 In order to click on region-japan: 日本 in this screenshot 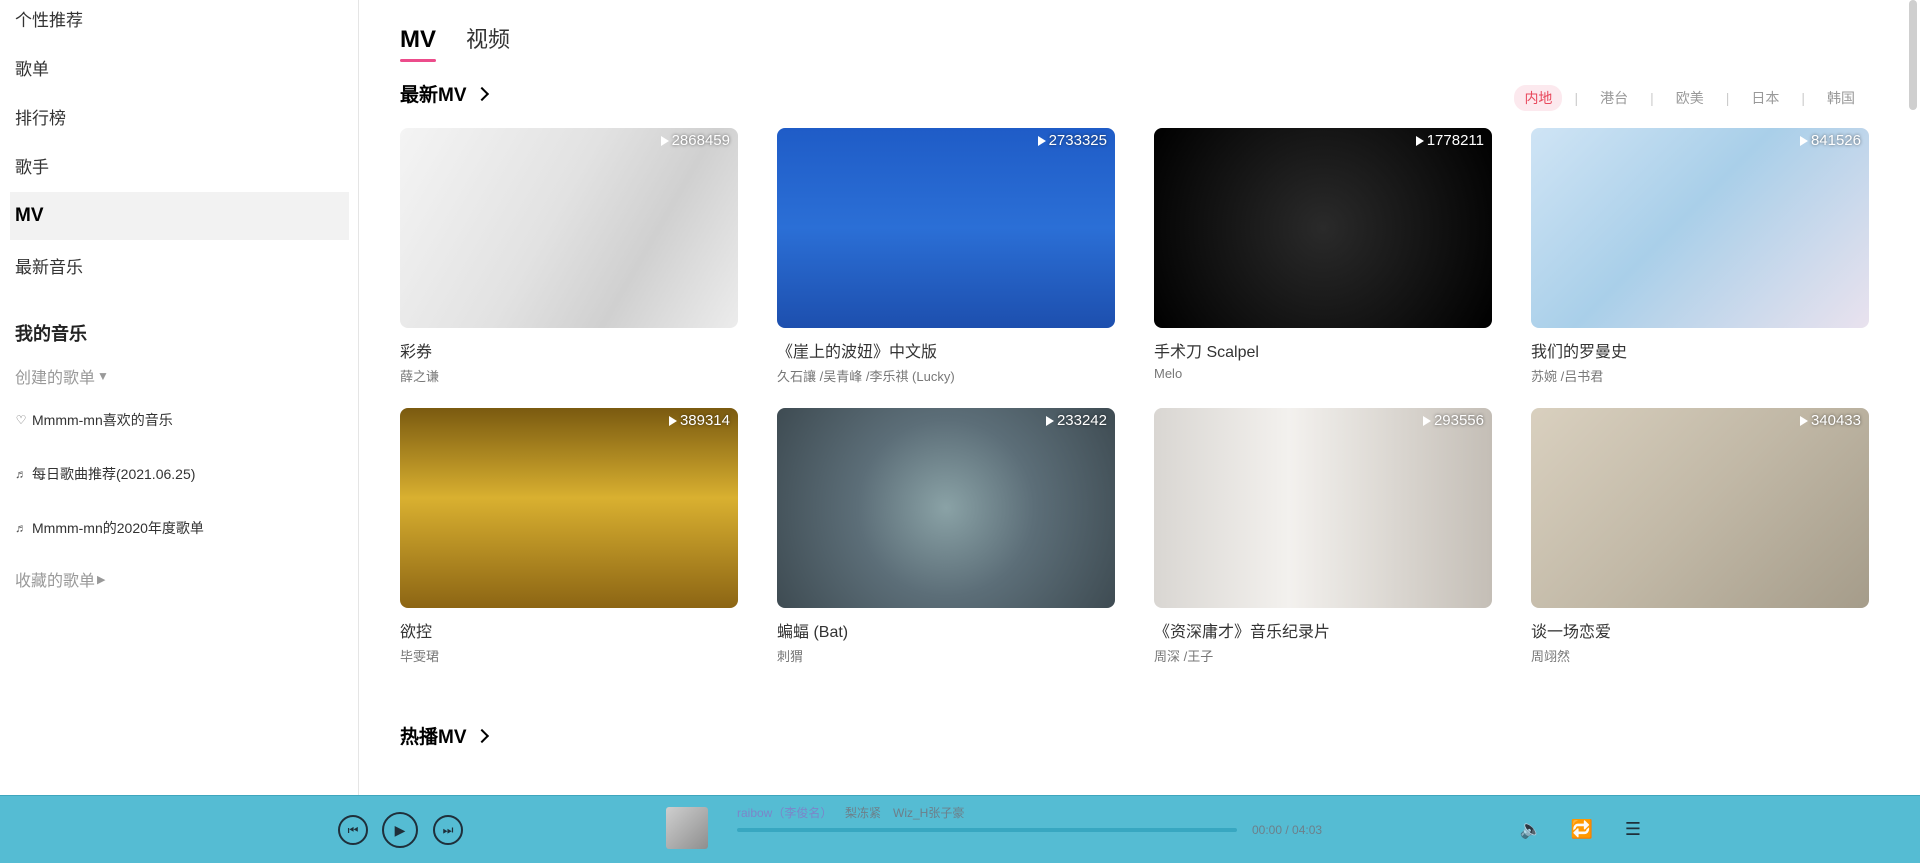, I will do `click(1765, 98)`.